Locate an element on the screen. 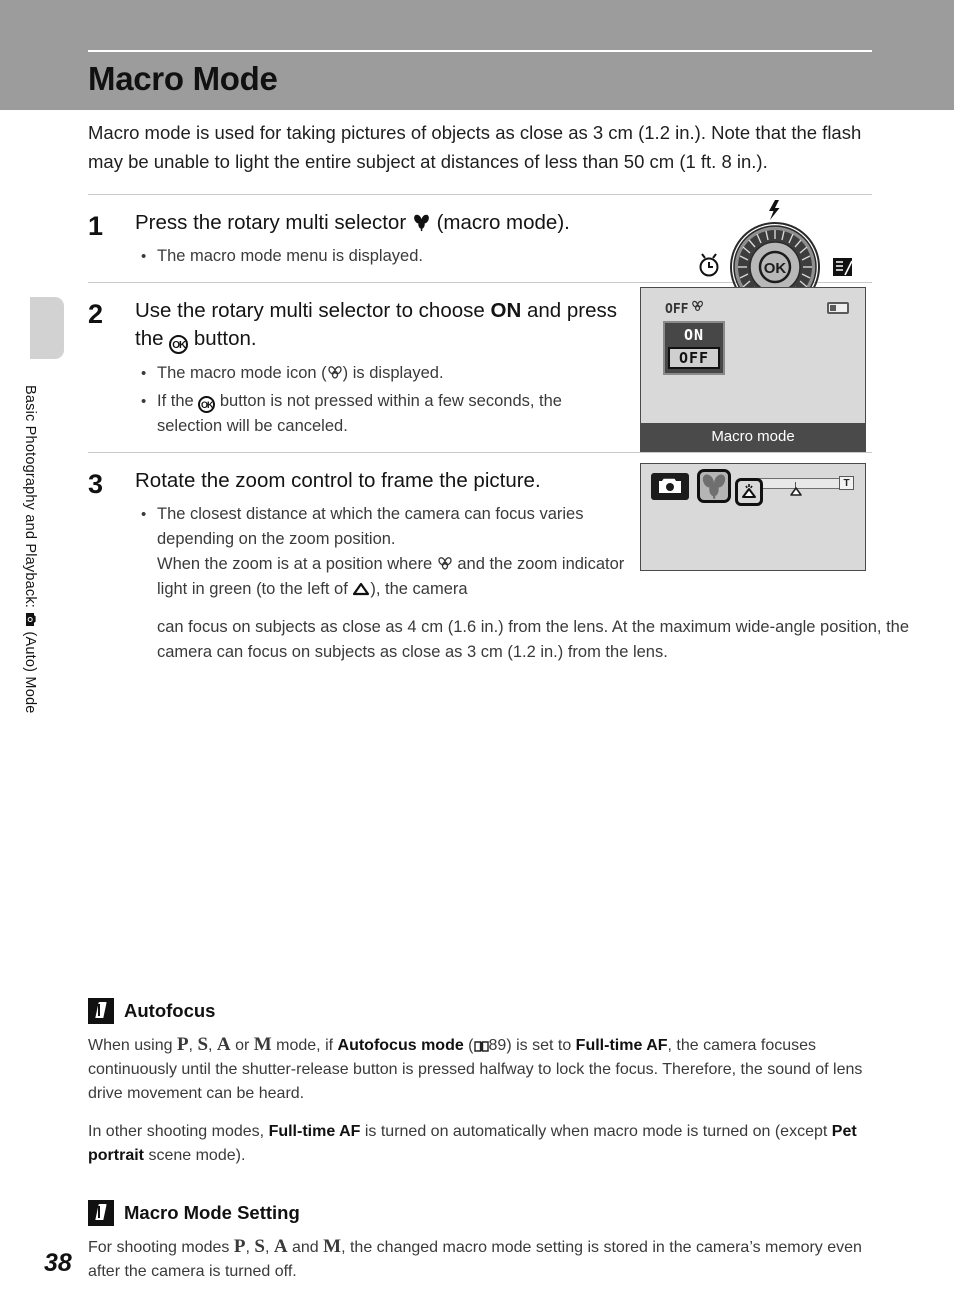 Image resolution: width=954 pixels, height=1314 pixels. header-rule is located at coordinates (480, 51).